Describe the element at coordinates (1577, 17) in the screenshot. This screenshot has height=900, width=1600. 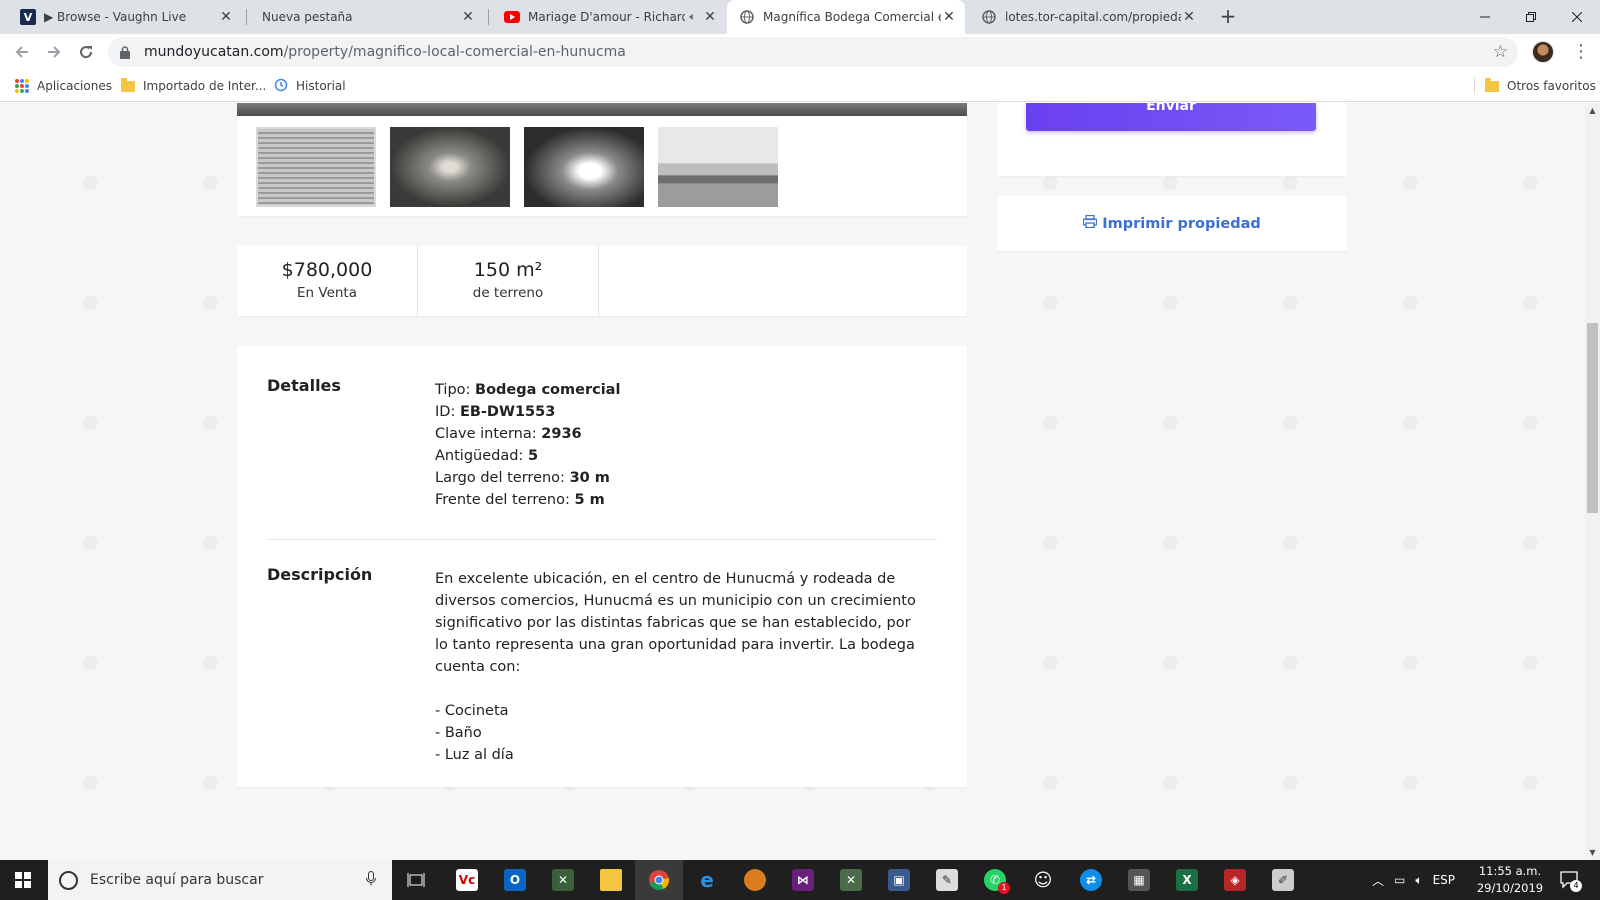
I see `close-window-button` at that location.